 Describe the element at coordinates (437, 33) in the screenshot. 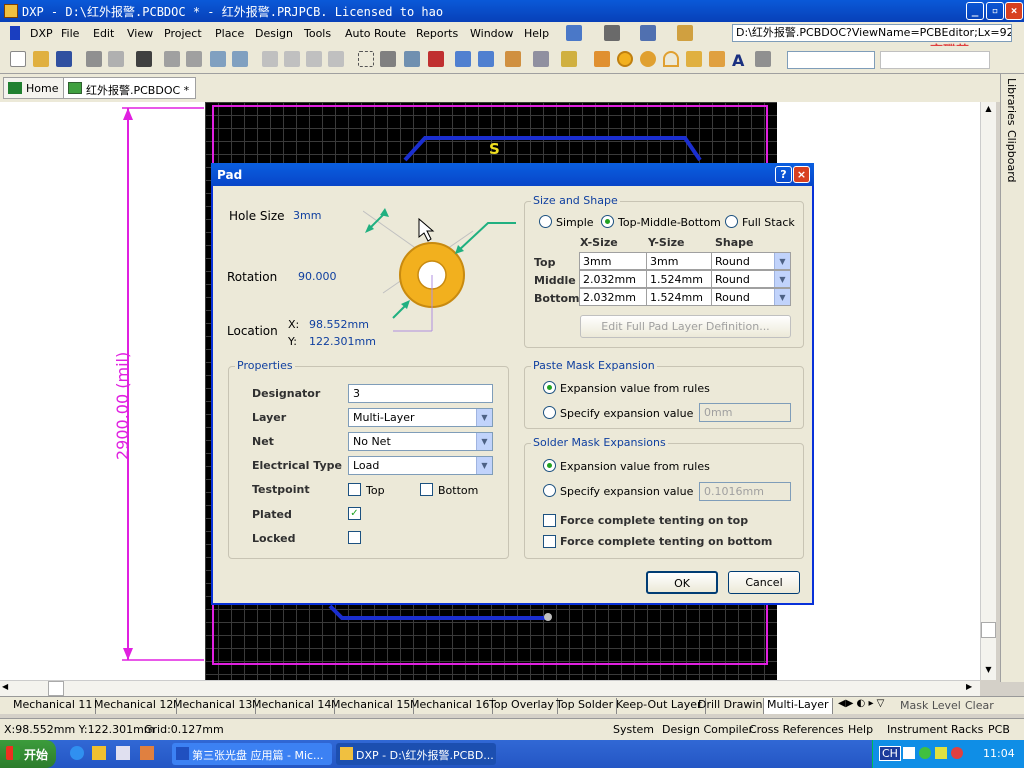

I see `menu-reports: Reports` at that location.